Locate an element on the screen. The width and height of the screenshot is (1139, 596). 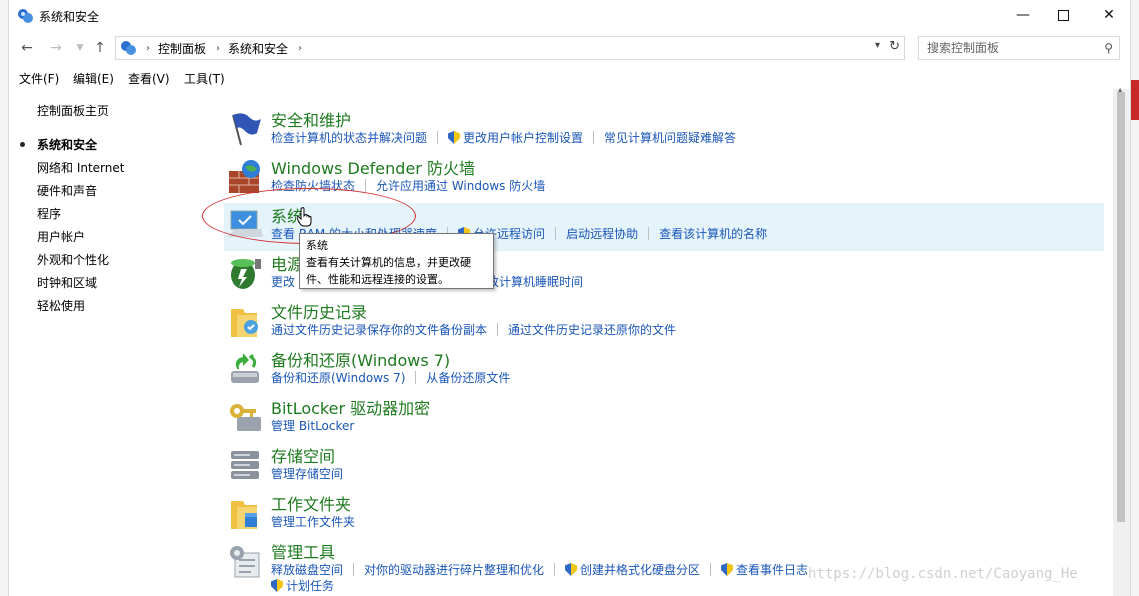
task-link: 更改 is located at coordinates (283, 281).